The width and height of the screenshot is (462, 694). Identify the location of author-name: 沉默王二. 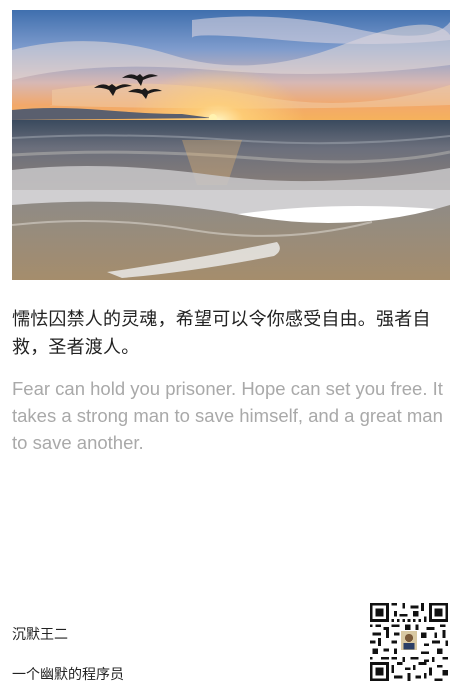
(40, 635).